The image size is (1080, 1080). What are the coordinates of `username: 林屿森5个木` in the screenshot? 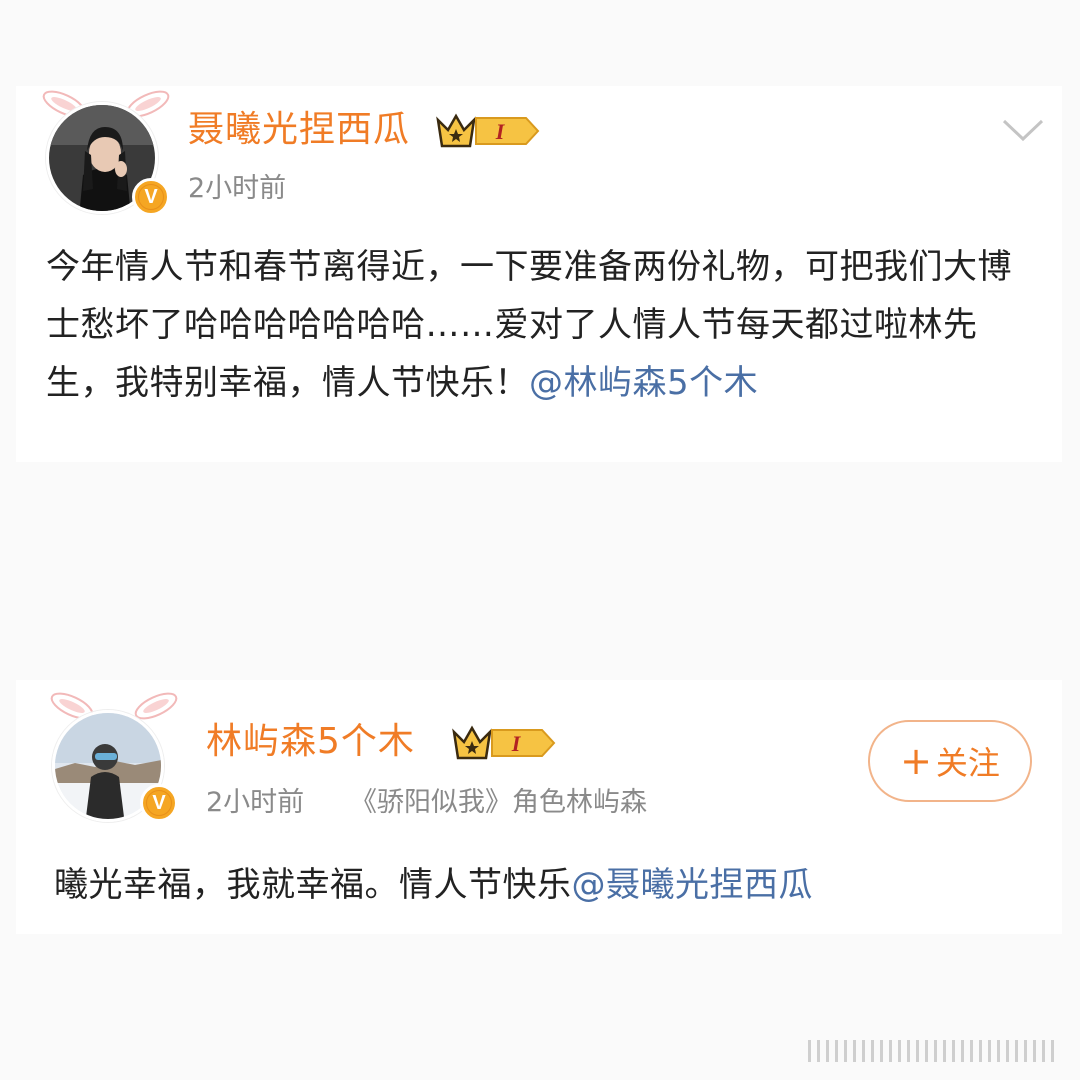 It's located at (310, 742).